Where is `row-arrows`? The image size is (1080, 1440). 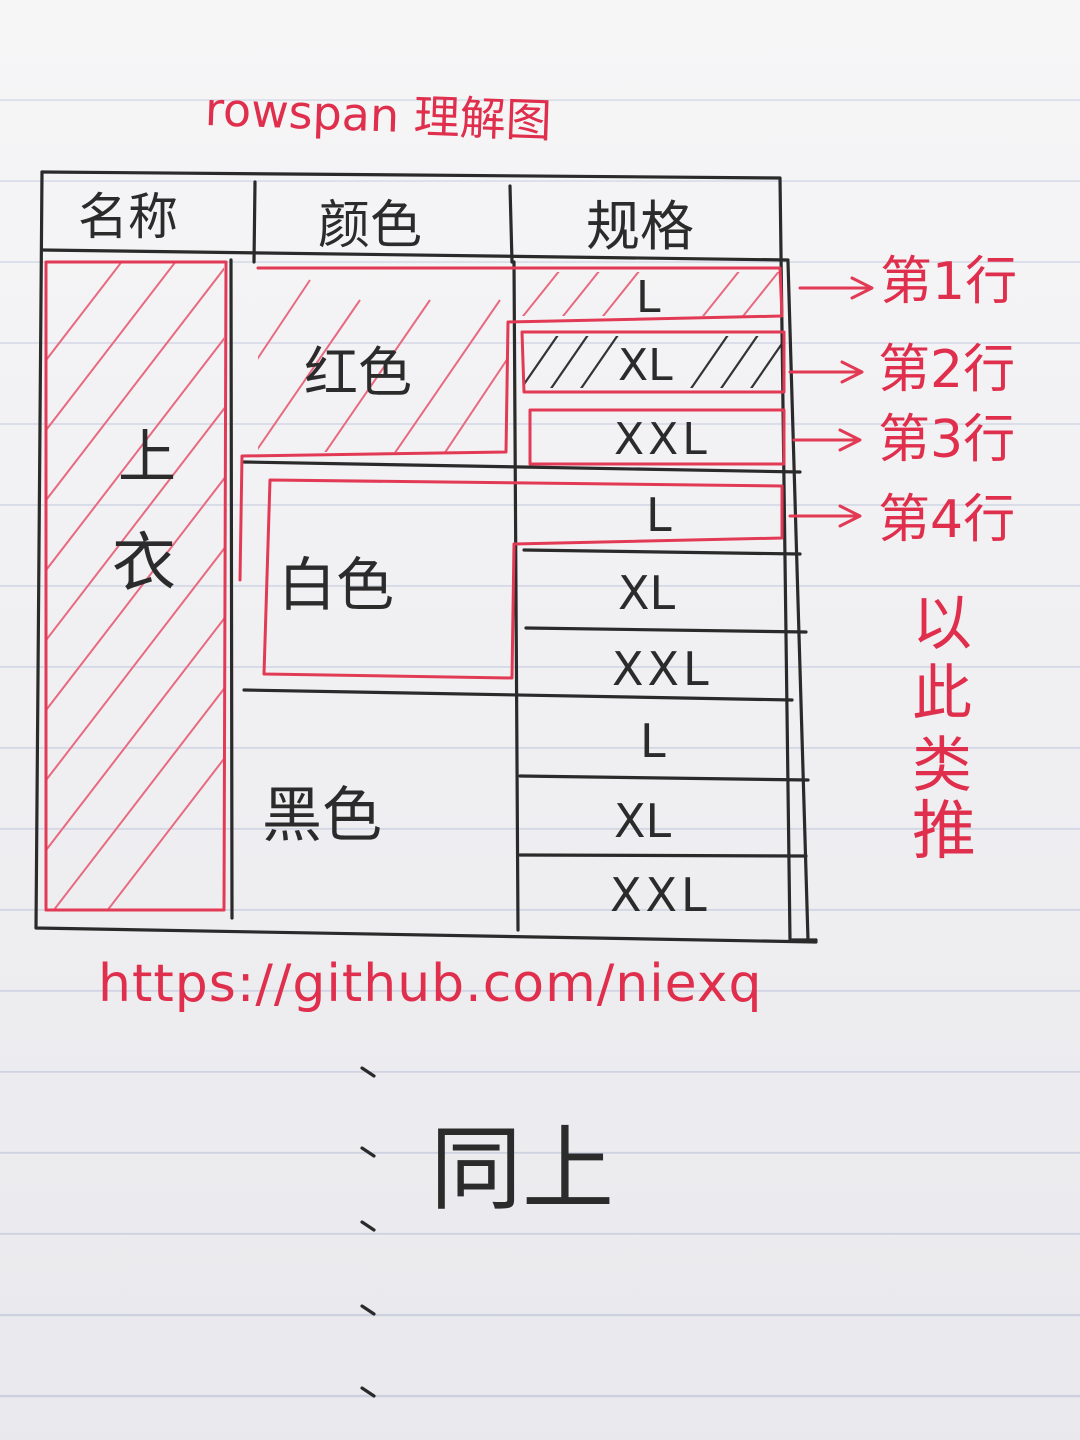
row-arrows is located at coordinates (831, 402).